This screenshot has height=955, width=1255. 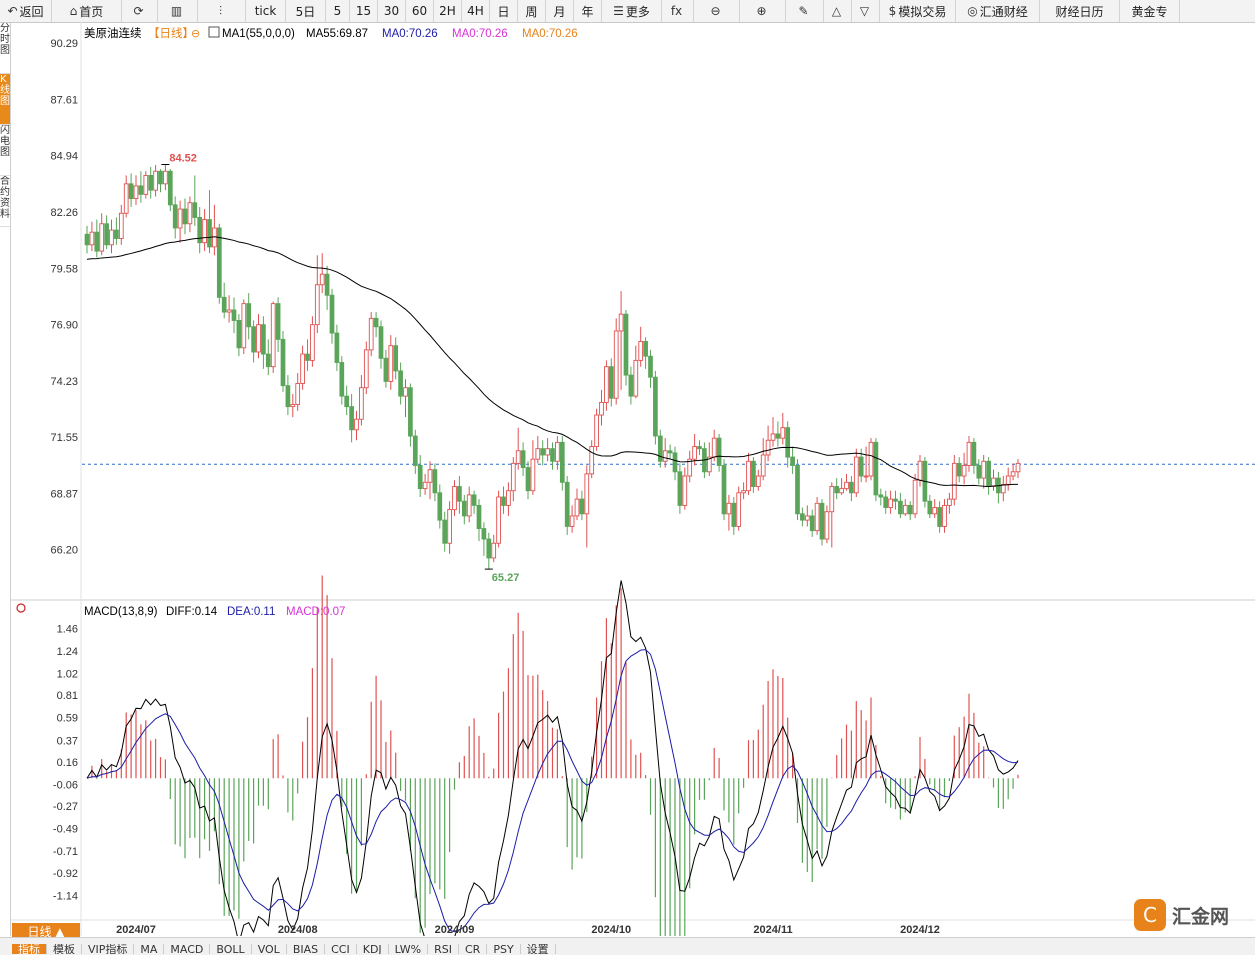 I want to click on indicator-tab-6: VOL, so click(x=269, y=949).